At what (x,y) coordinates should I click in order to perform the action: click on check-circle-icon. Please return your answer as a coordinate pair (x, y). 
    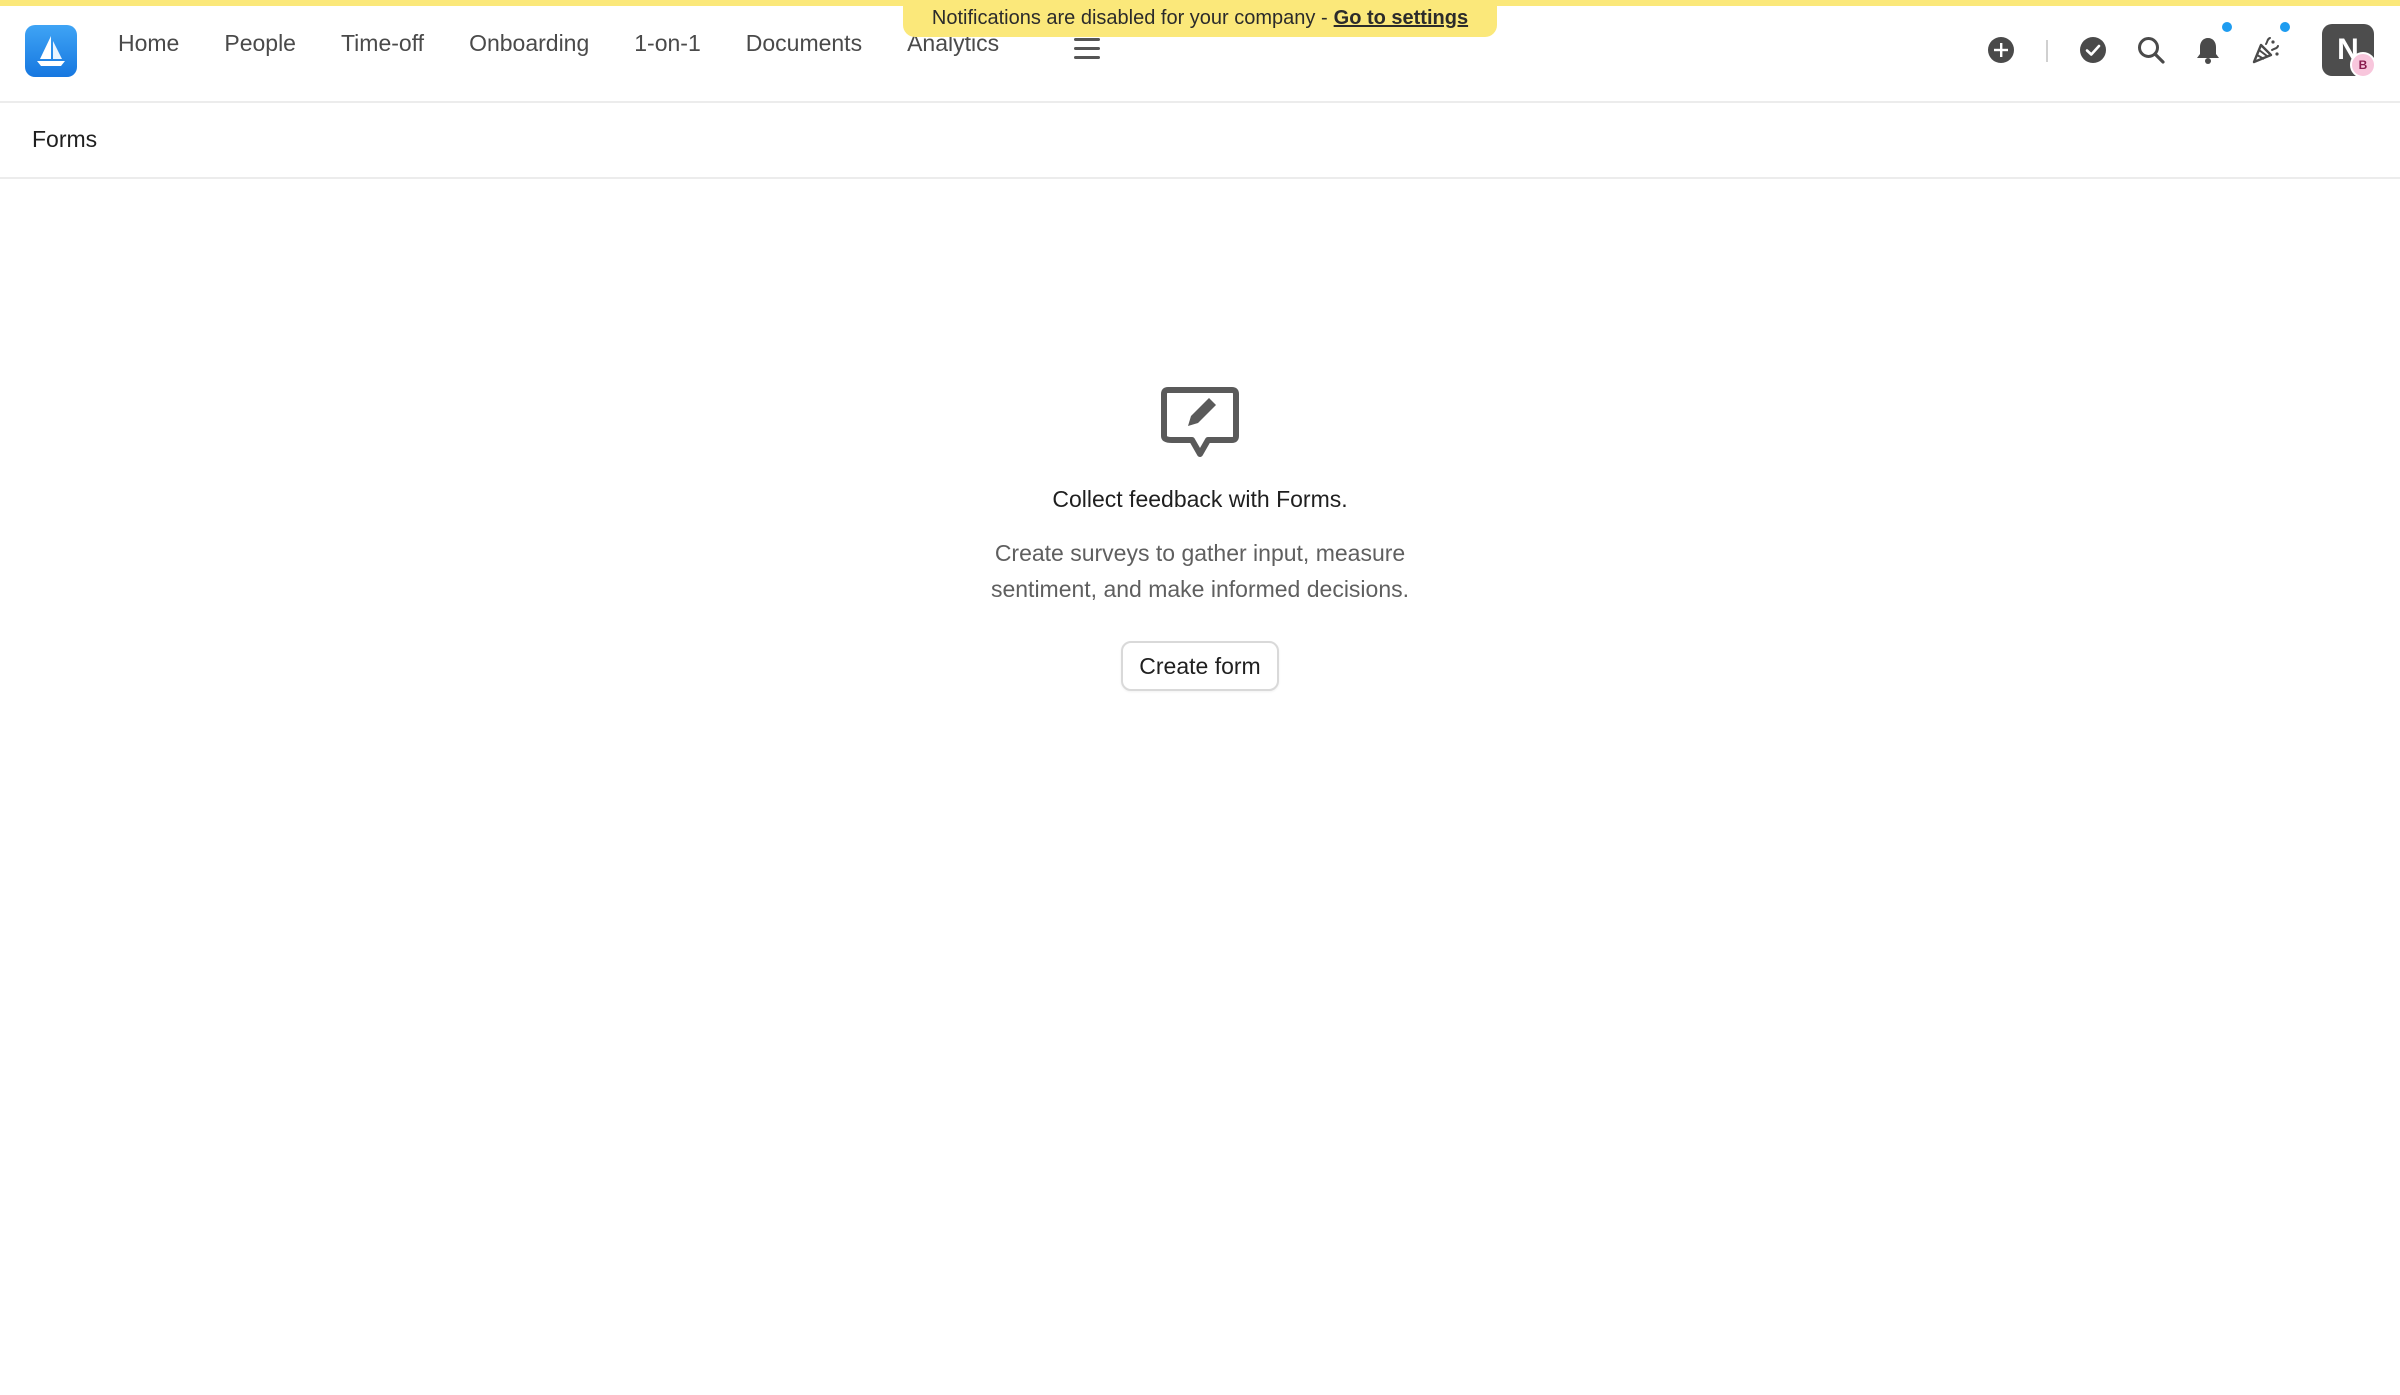
    Looking at the image, I should click on (2093, 50).